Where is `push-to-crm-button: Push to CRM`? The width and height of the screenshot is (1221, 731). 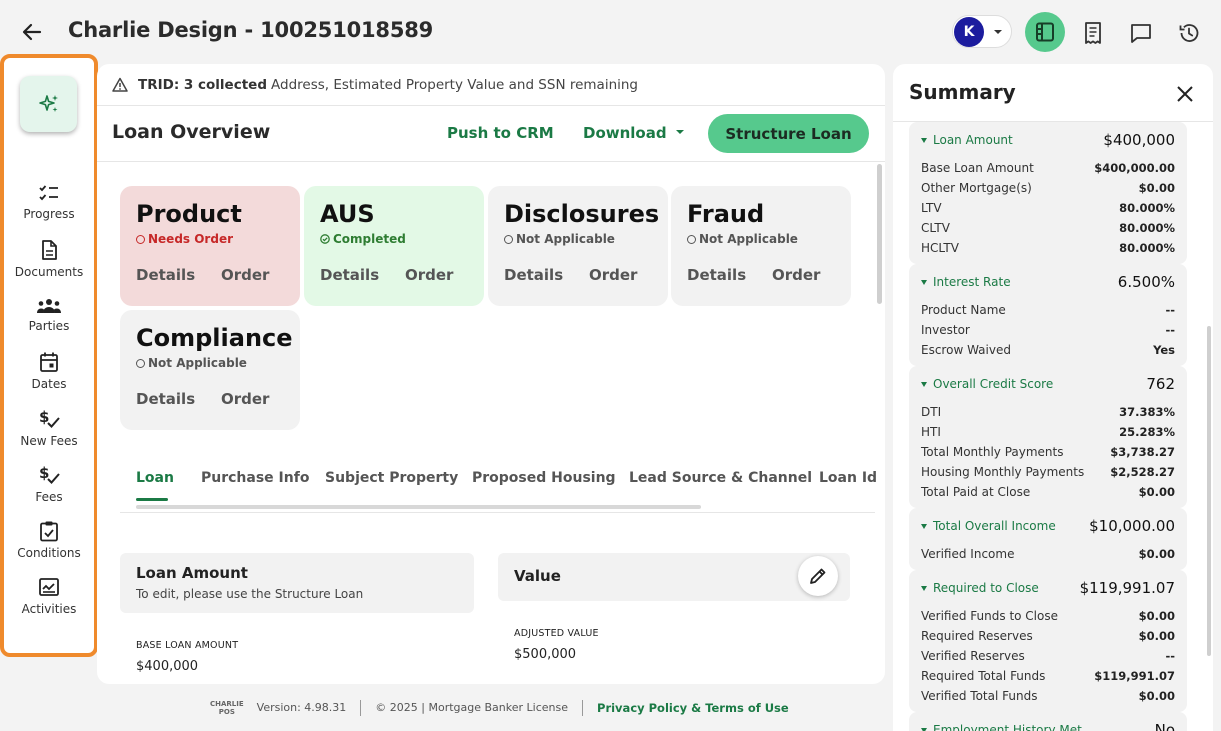 push-to-crm-button: Push to CRM is located at coordinates (500, 133).